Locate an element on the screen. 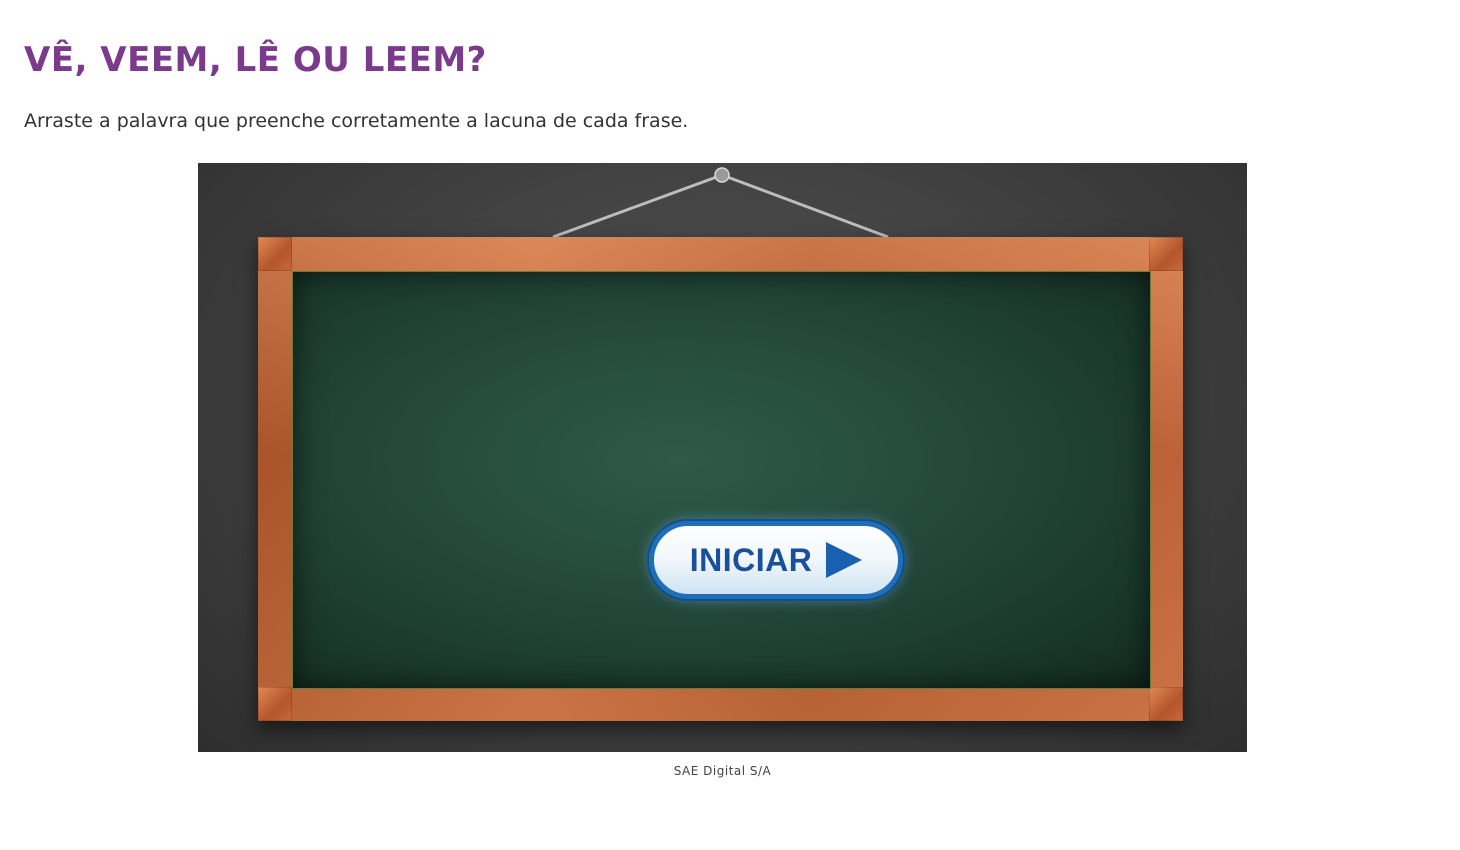 The height and width of the screenshot is (850, 1460). play-icon is located at coordinates (844, 560).